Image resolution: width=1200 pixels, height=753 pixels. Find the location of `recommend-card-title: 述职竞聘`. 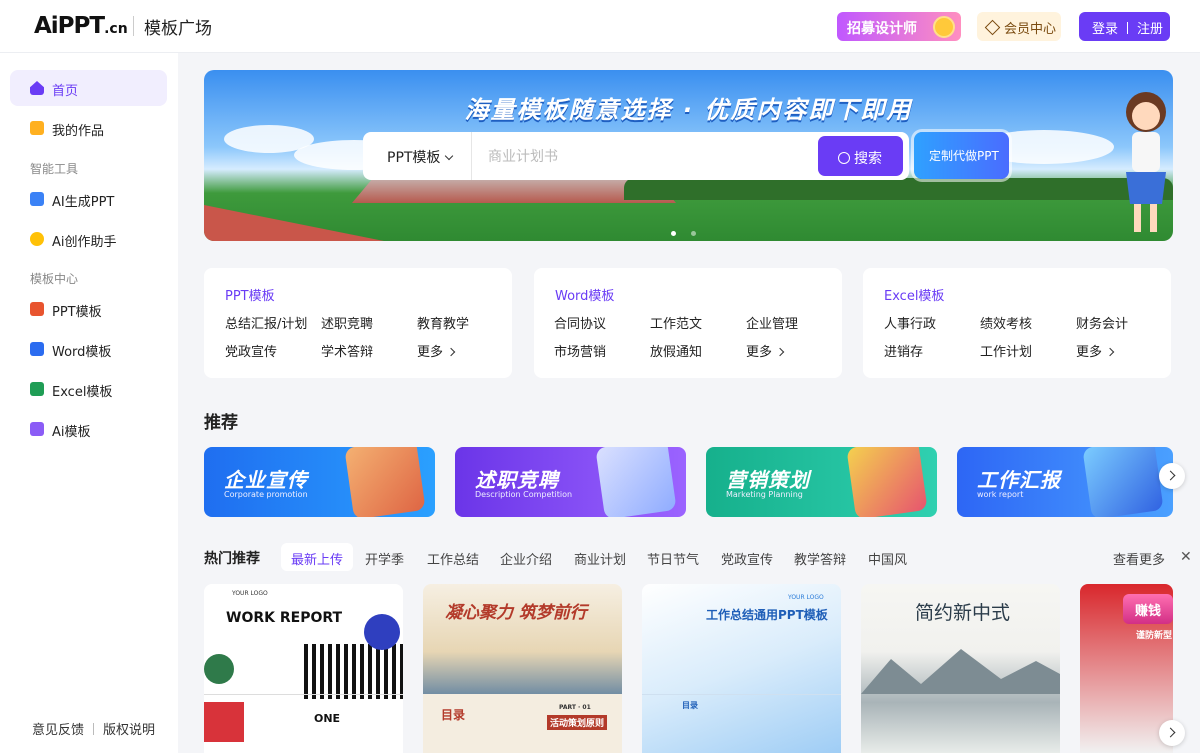

recommend-card-title: 述职竞聘 is located at coordinates (517, 480).